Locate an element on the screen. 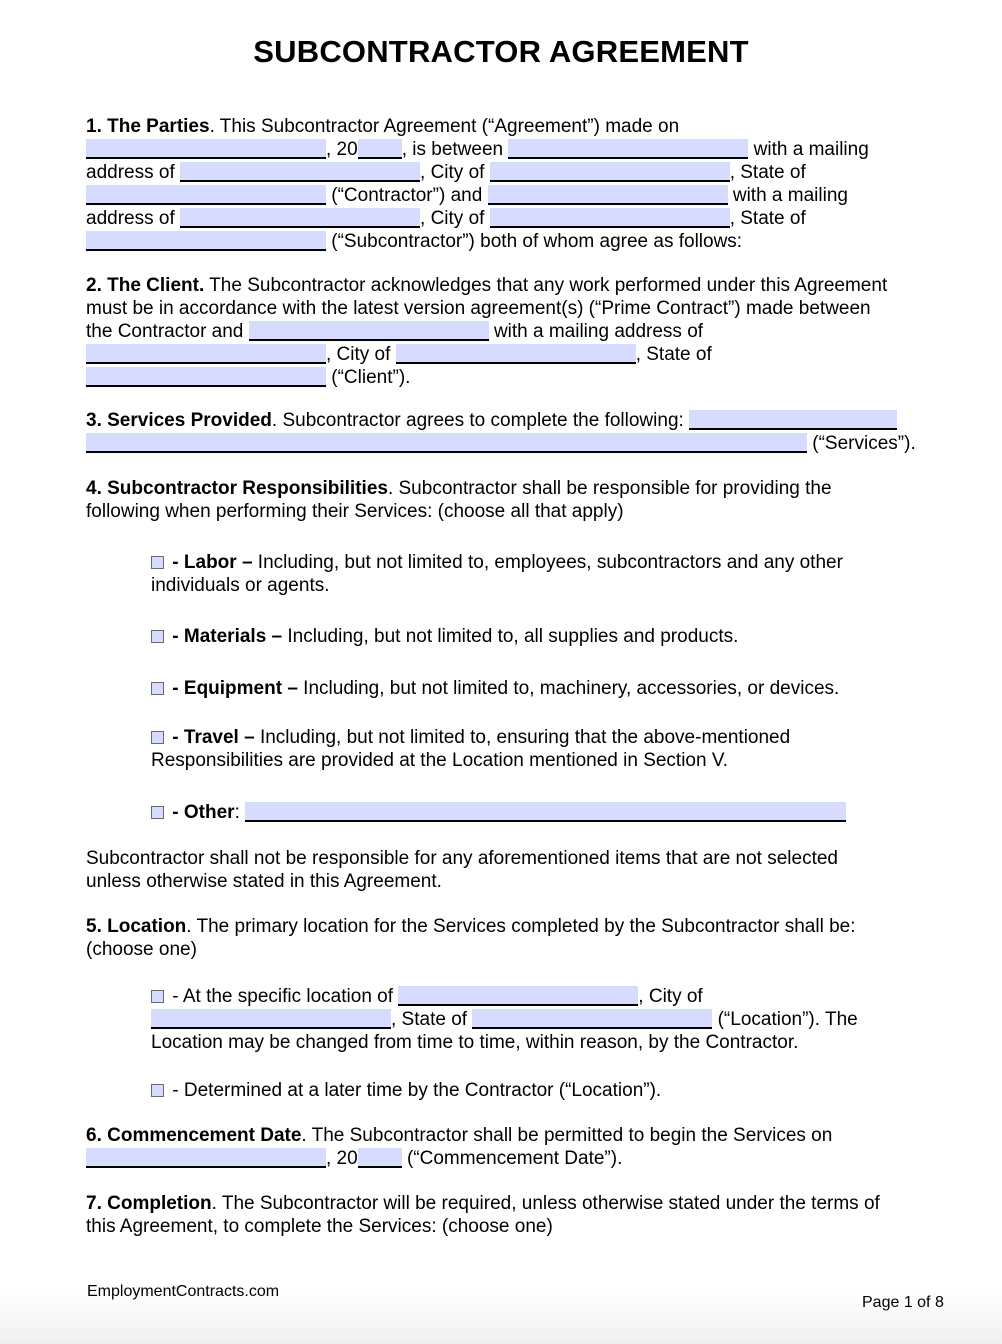  location-option-specific: - At the specific location of , City of is located at coordinates (427, 997).